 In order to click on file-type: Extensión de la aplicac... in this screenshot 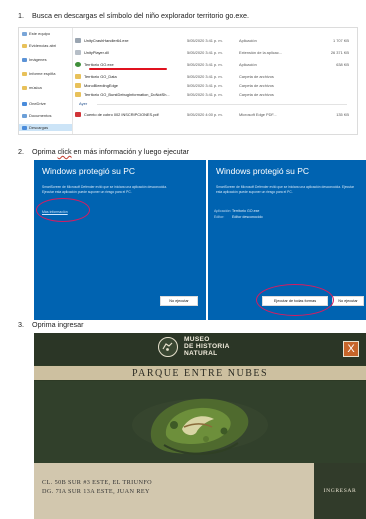, I will do `click(261, 52)`.